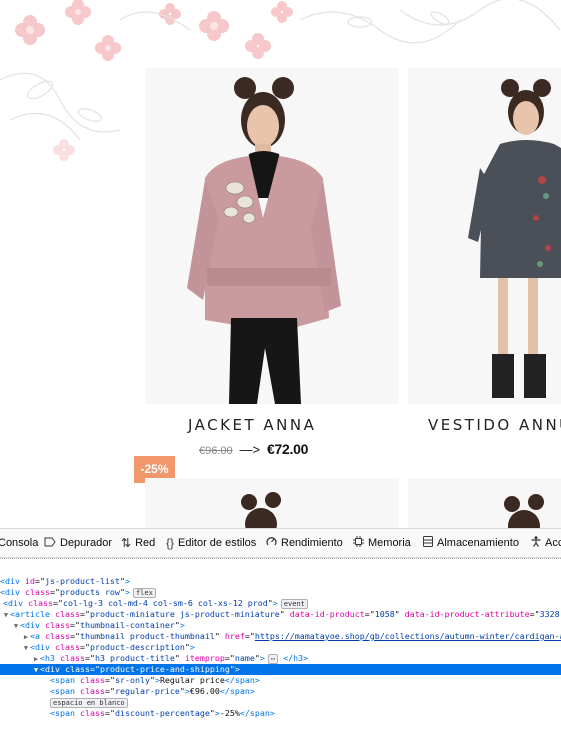 The image size is (561, 750). Describe the element at coordinates (217, 543) in the screenshot. I see `tab-label: Editor de estilos` at that location.